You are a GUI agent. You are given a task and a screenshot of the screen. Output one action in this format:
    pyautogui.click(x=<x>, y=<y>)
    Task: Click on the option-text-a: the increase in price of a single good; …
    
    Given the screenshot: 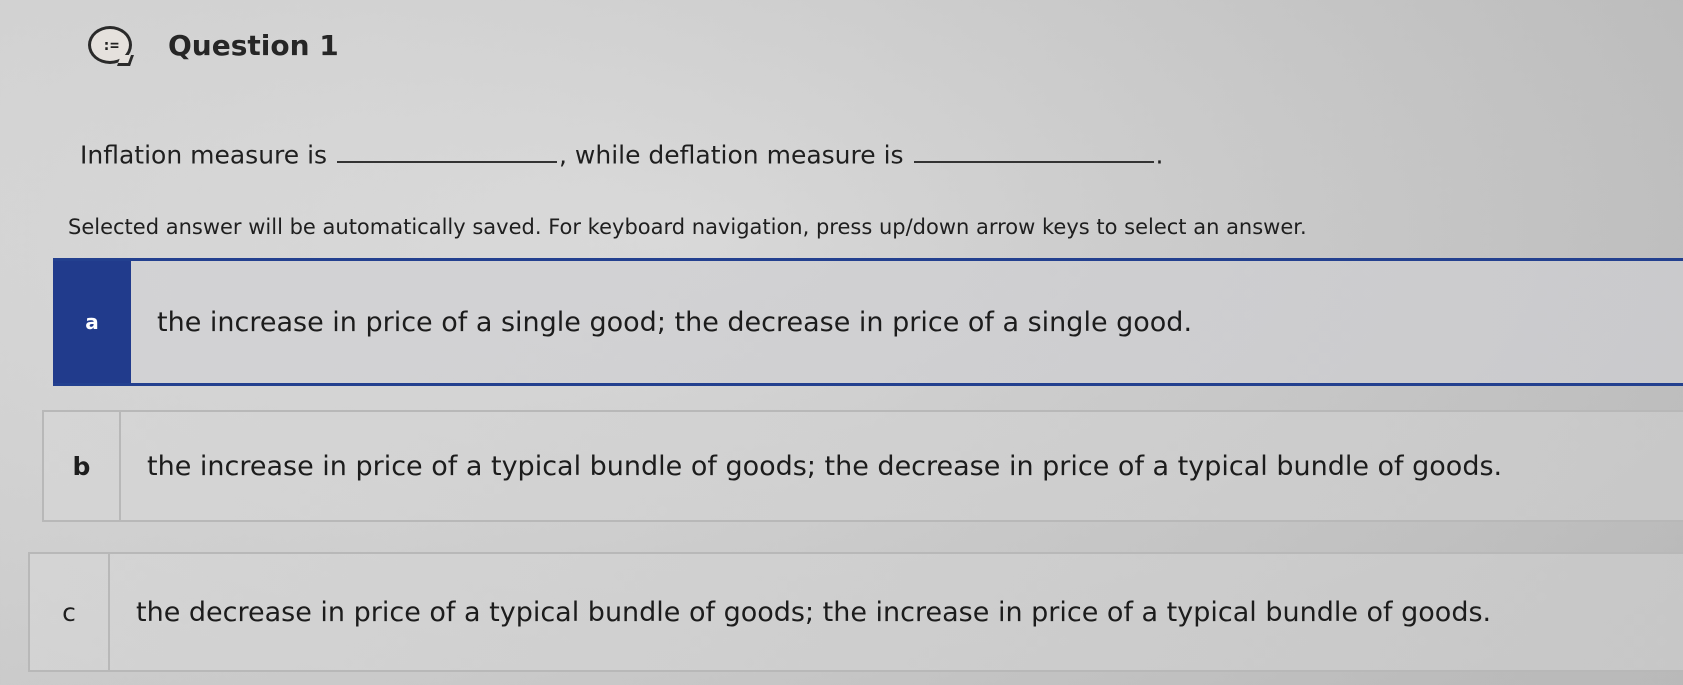 What is the action you would take?
    pyautogui.click(x=675, y=322)
    